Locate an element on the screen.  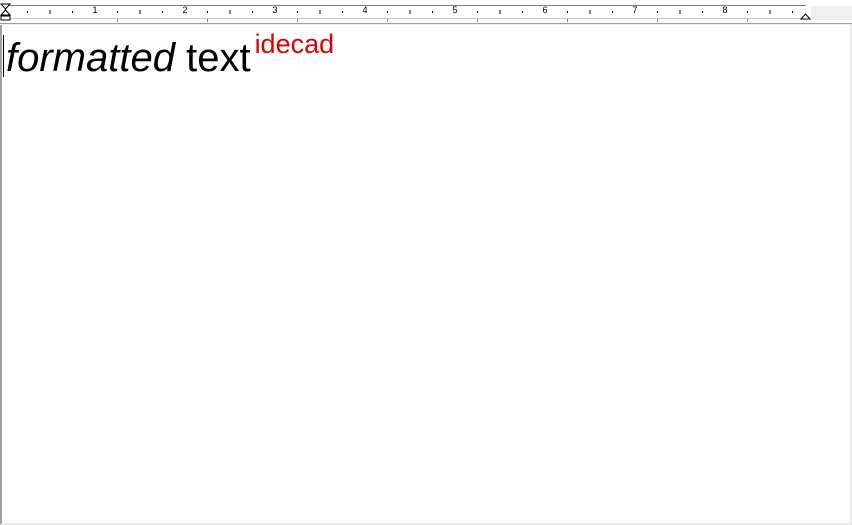
horizontal-ruler: 1 2 3 4 5 6 7 8 is located at coordinates (426, 12).